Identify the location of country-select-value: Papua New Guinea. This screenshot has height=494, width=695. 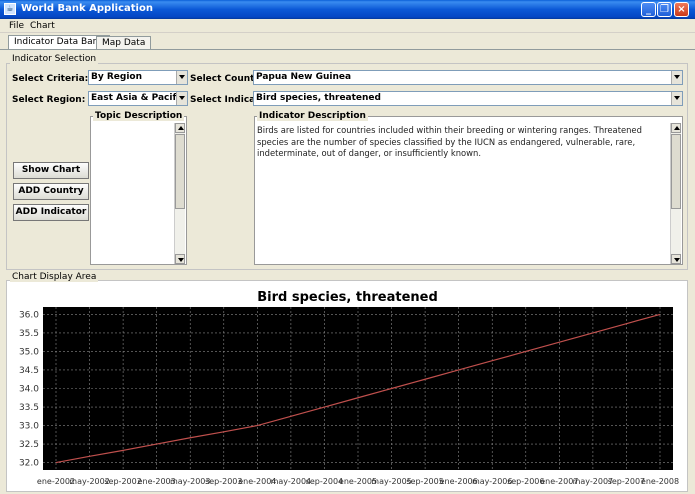
(304, 77).